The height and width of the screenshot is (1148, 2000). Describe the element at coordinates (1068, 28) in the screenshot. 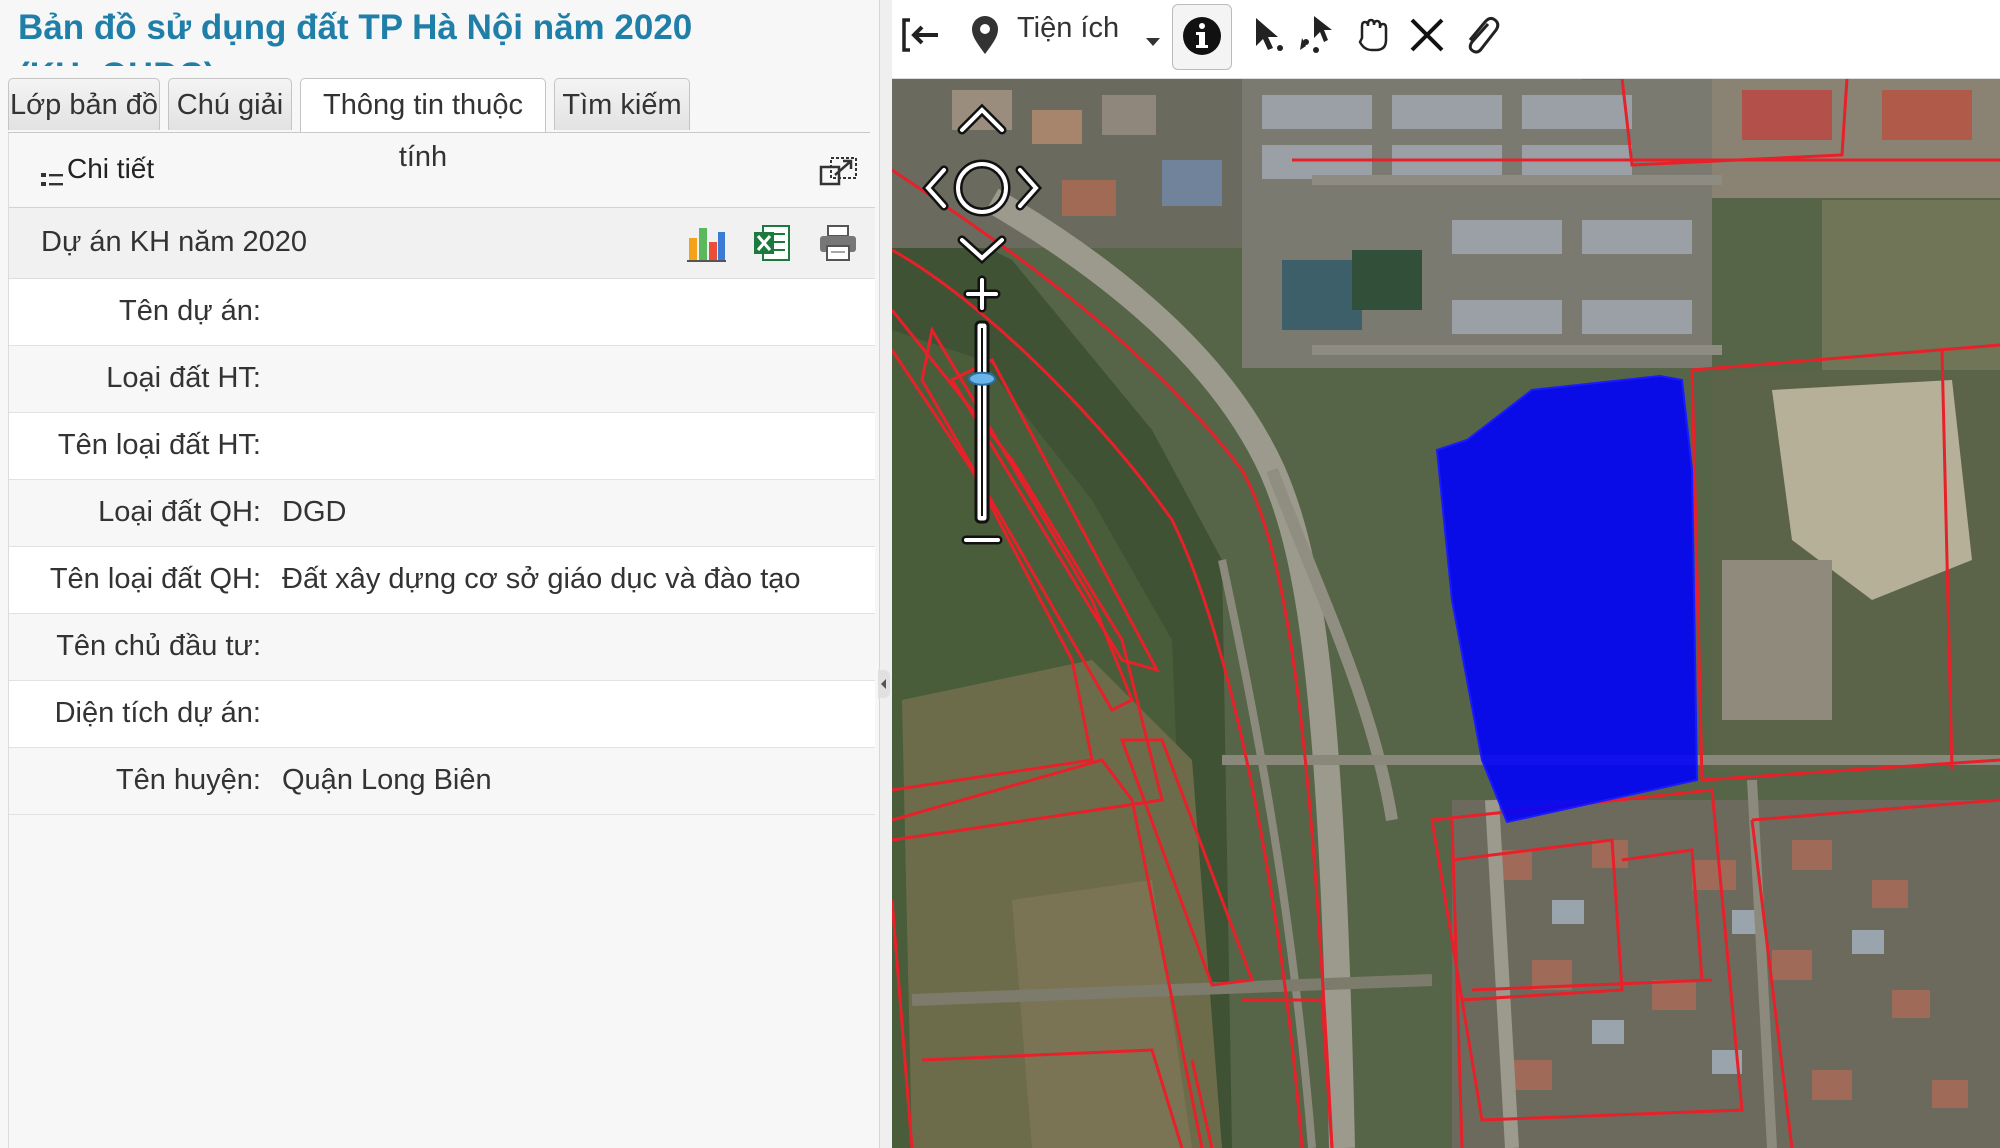

I see `tienich-menu-label: Tiện ích` at that location.